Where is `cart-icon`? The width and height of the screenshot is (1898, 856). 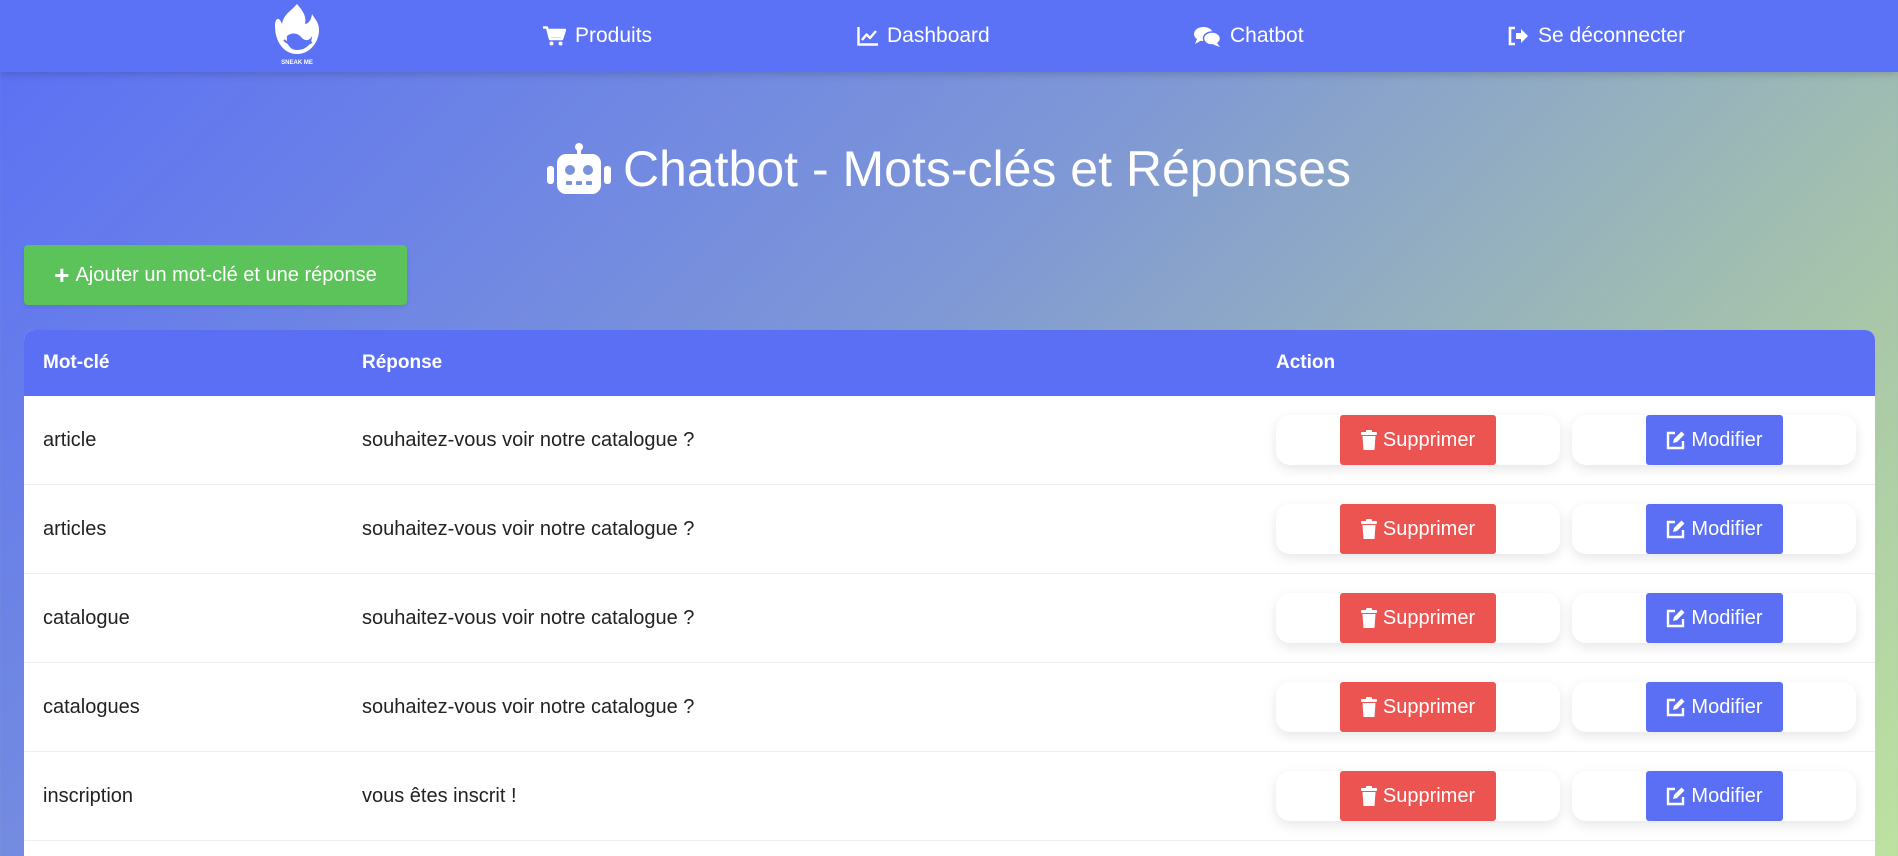
cart-icon is located at coordinates (554, 36).